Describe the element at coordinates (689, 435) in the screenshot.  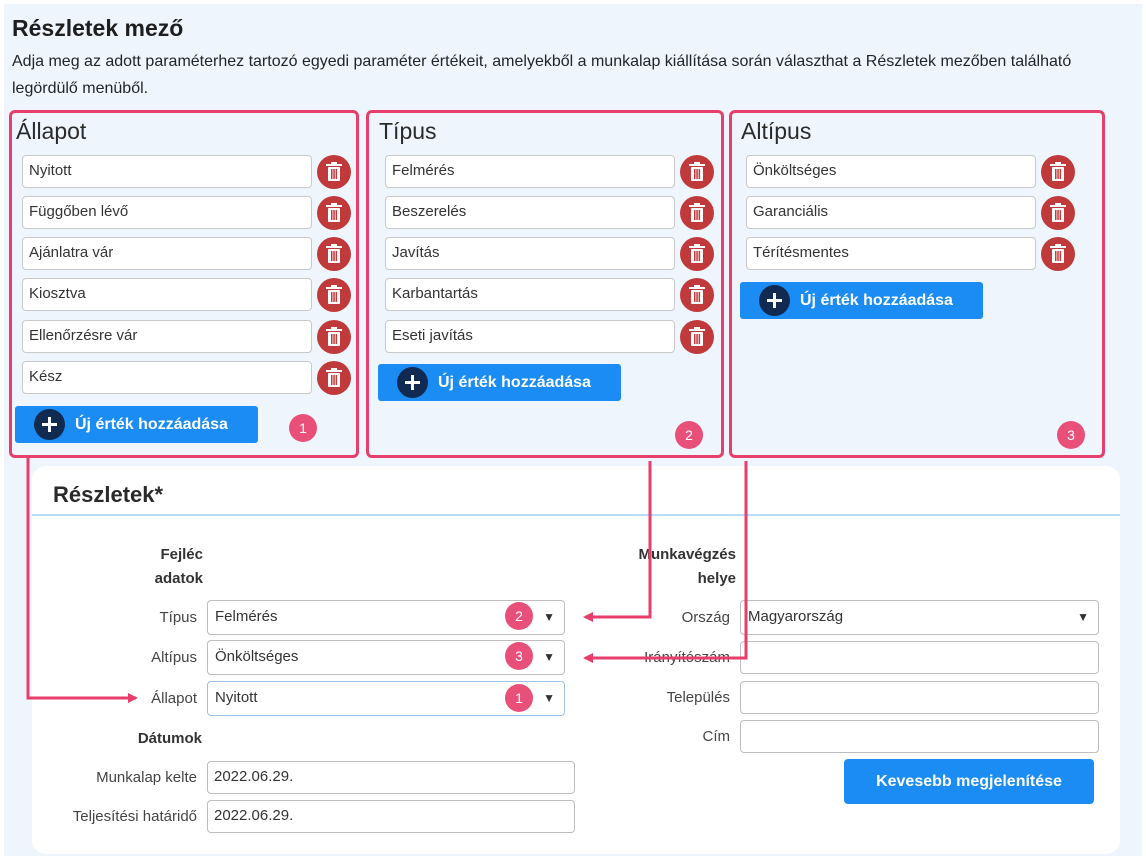
I see `panel-badge: 2` at that location.